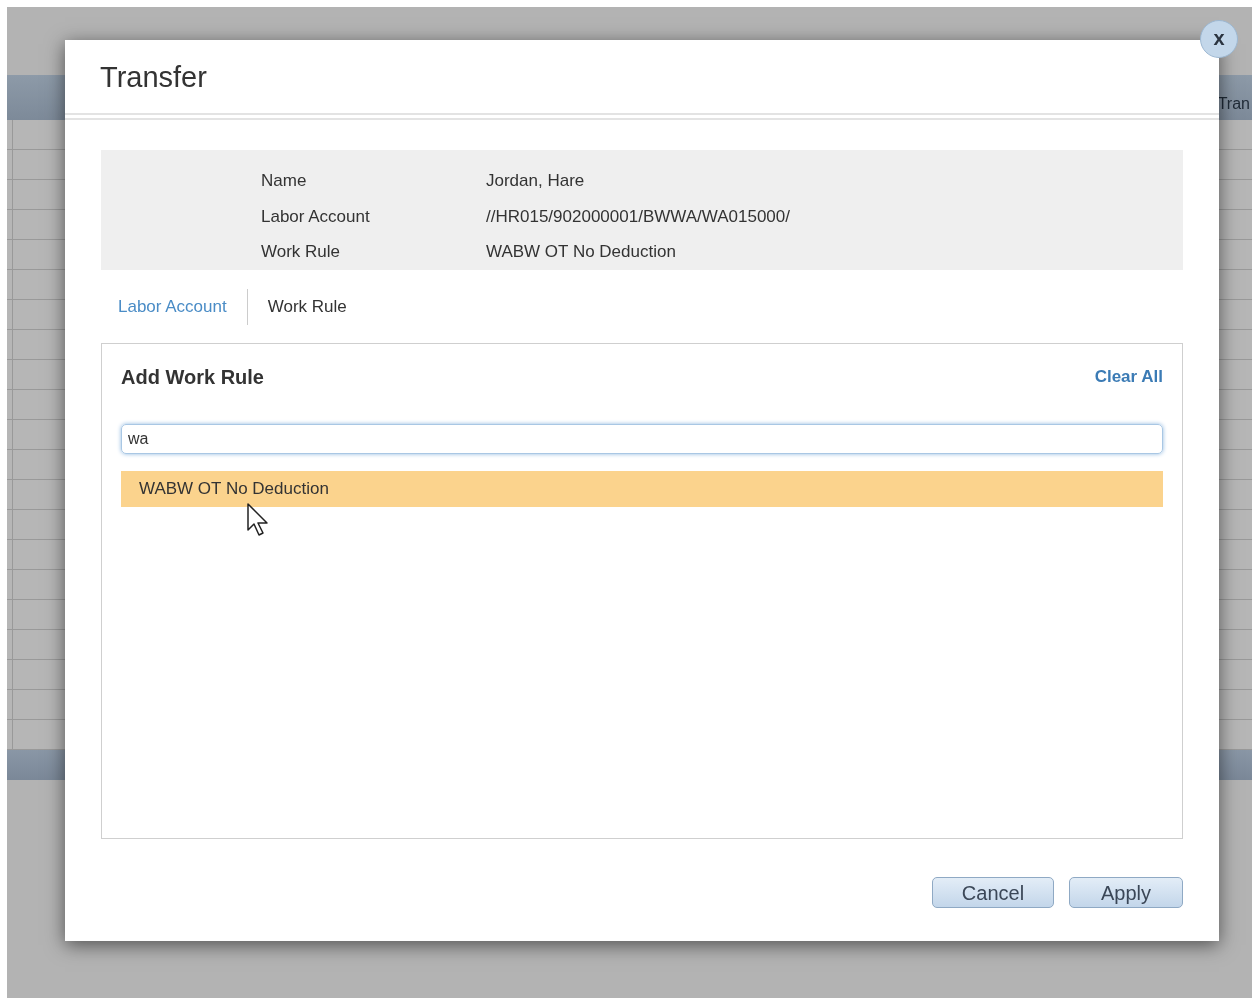 Image resolution: width=1252 pixels, height=998 pixels. Describe the element at coordinates (1234, 103) in the screenshot. I see `column-header: Tran` at that location.